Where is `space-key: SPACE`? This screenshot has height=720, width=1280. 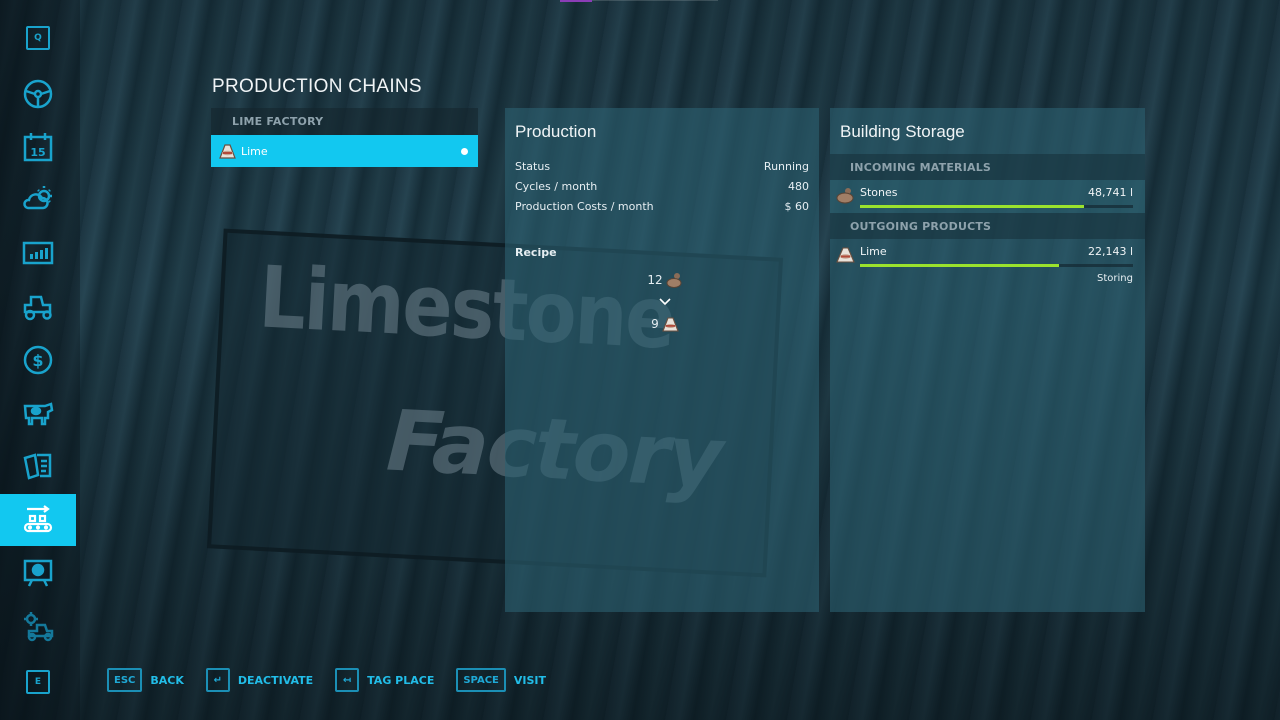 space-key: SPACE is located at coordinates (481, 680).